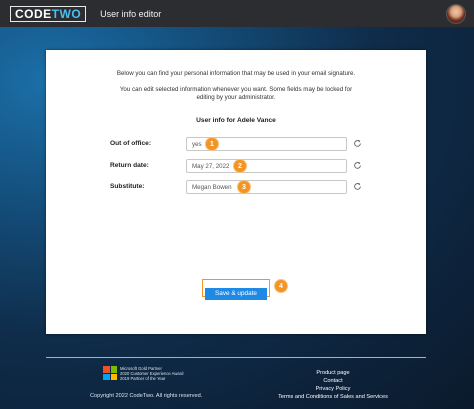 The height and width of the screenshot is (409, 474). I want to click on top-bar: CODE TWO User info editor, so click(237, 13).